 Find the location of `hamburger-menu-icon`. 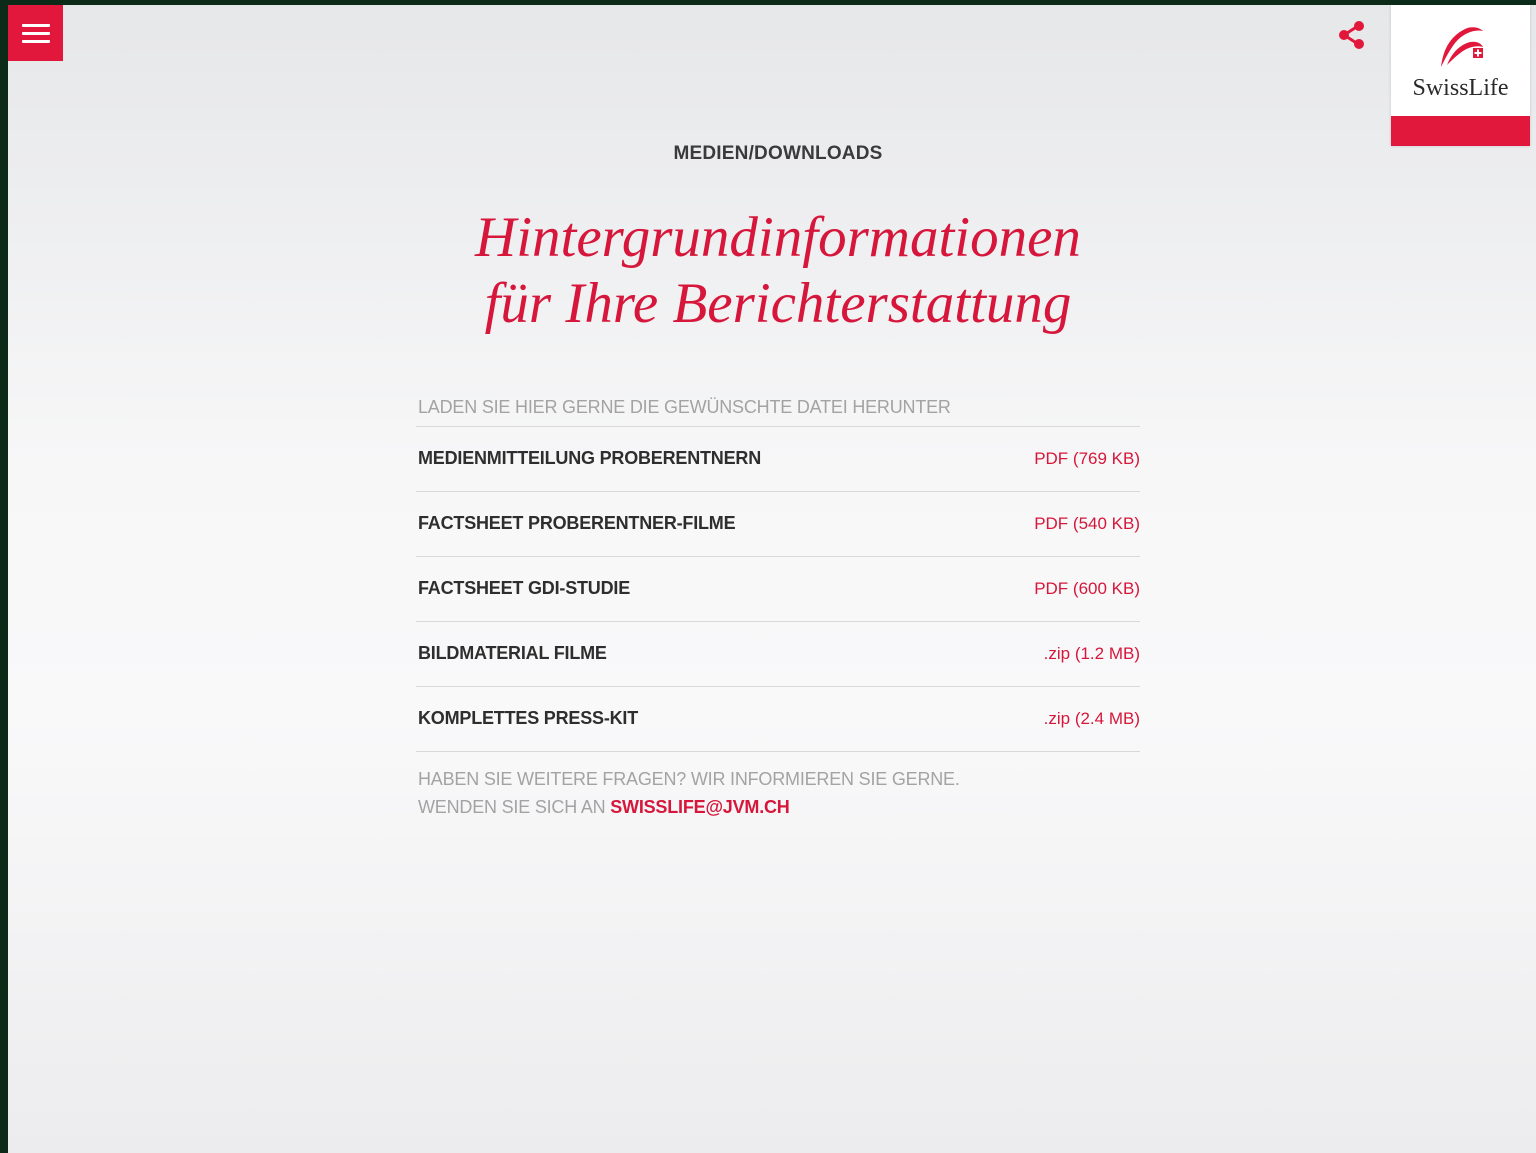

hamburger-menu-icon is located at coordinates (35, 25).